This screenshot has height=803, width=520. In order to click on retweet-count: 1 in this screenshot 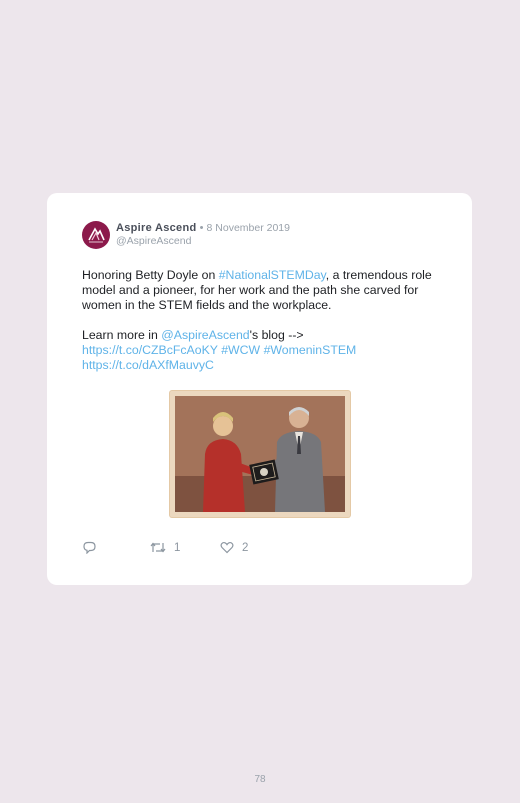, I will do `click(177, 547)`.